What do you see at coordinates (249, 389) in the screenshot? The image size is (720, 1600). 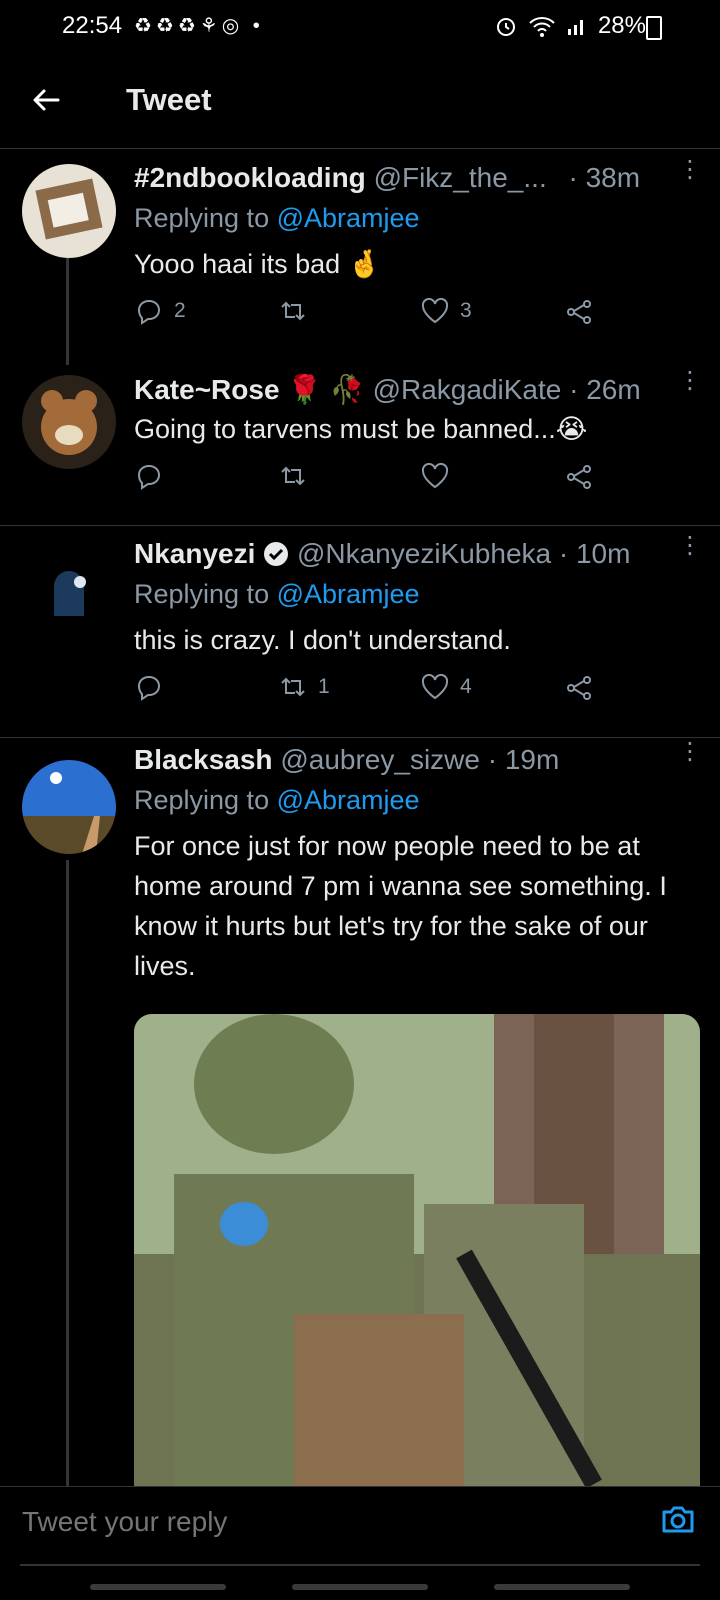 I see `display-name: Kate~Rose 🌹 🥀` at bounding box center [249, 389].